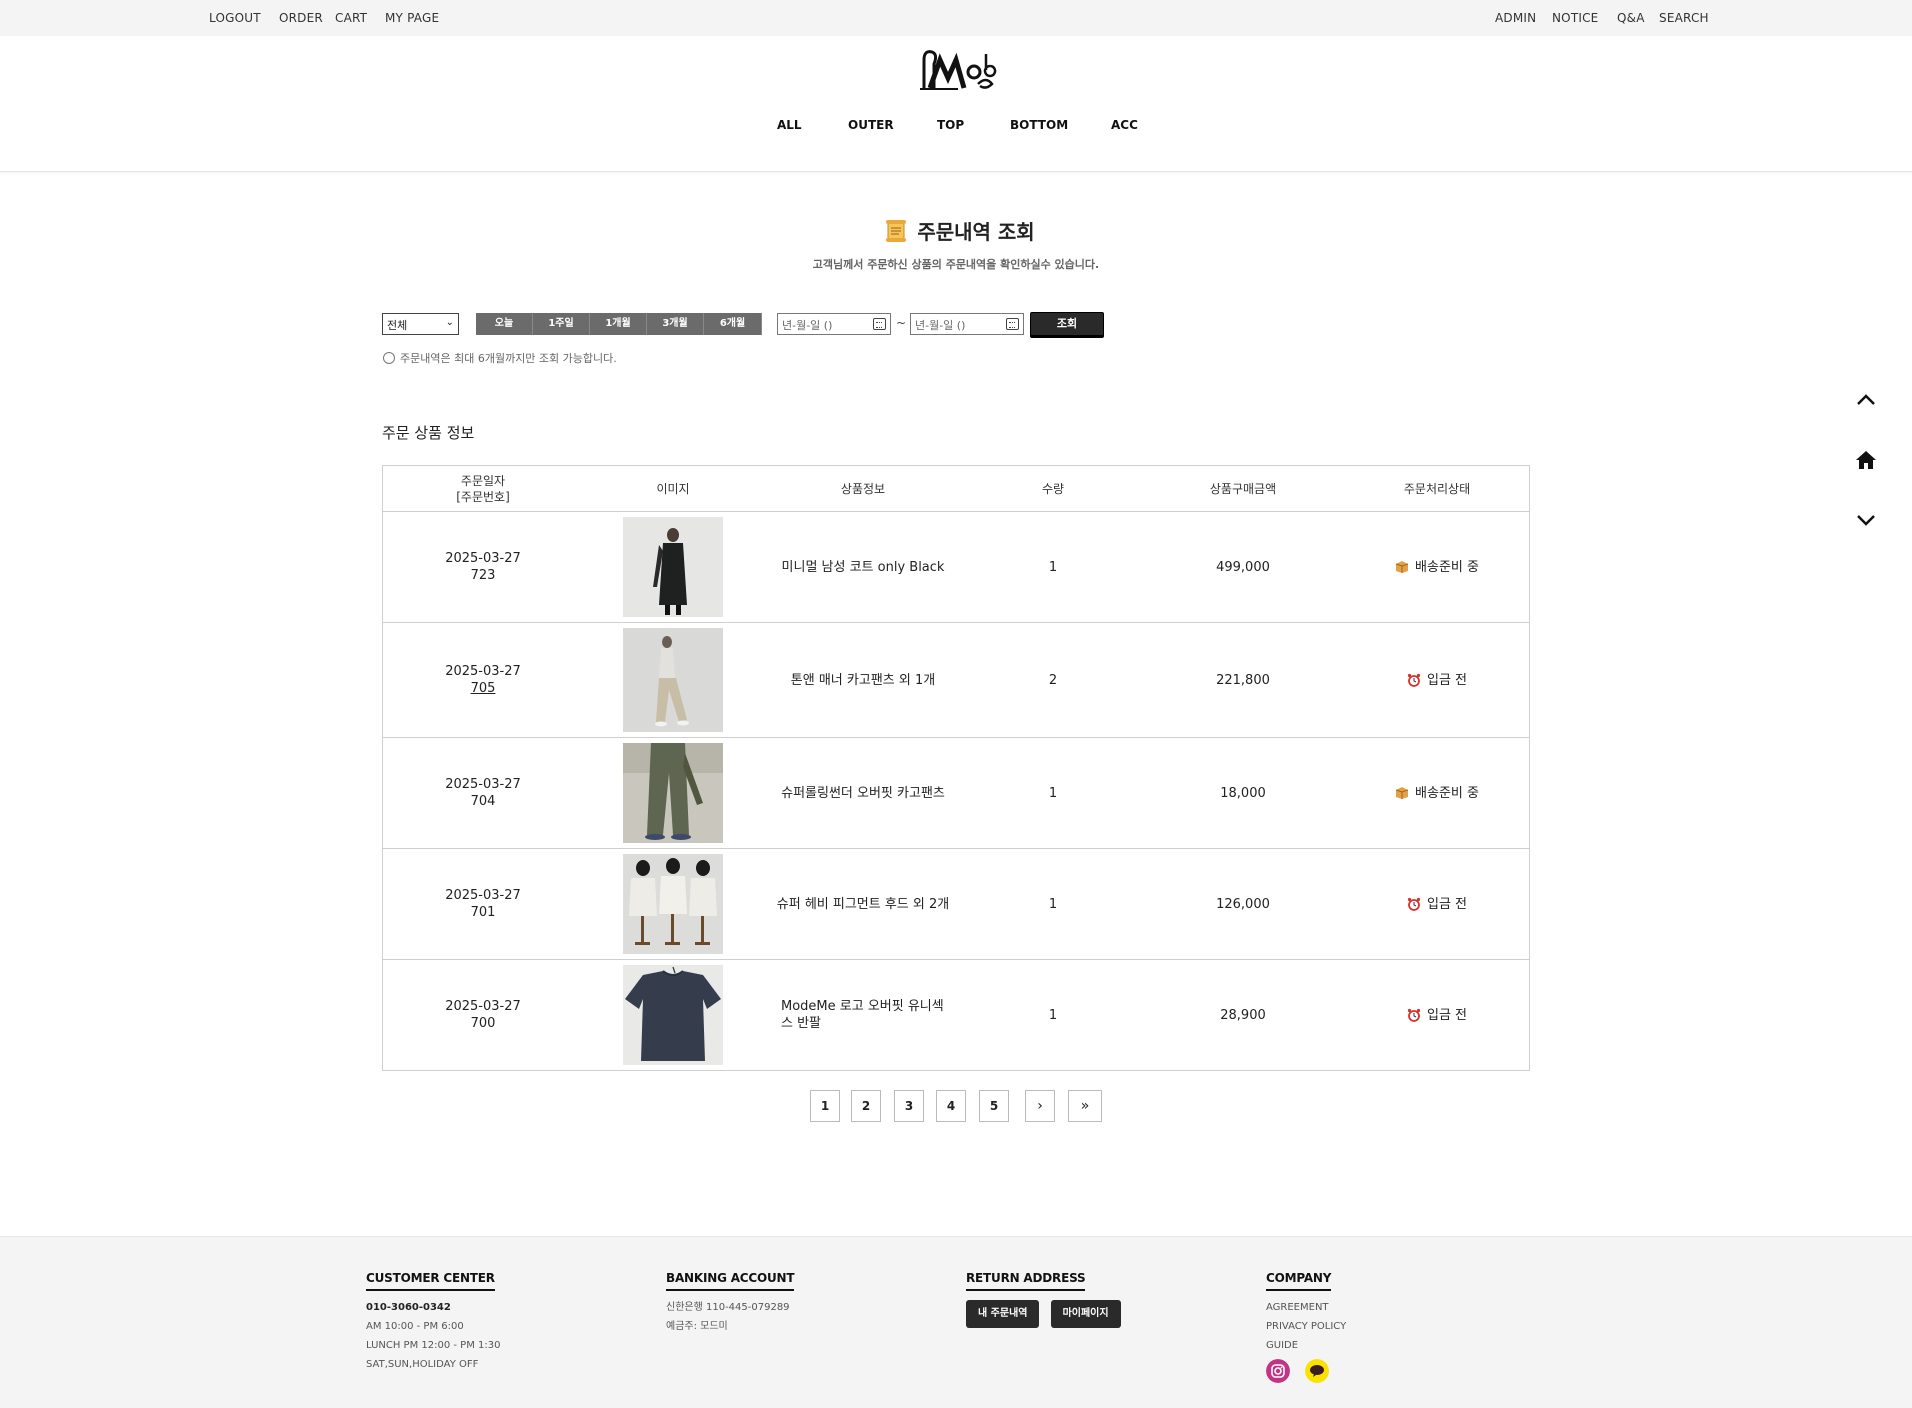 The height and width of the screenshot is (1408, 1912). Describe the element at coordinates (1515, 18) in the screenshot. I see `admin-link: ADMIN` at that location.